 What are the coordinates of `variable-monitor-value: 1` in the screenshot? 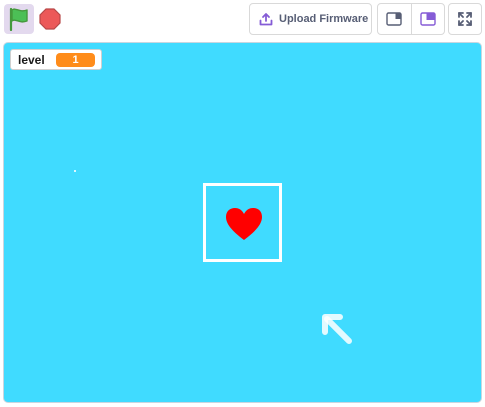 It's located at (75, 60).